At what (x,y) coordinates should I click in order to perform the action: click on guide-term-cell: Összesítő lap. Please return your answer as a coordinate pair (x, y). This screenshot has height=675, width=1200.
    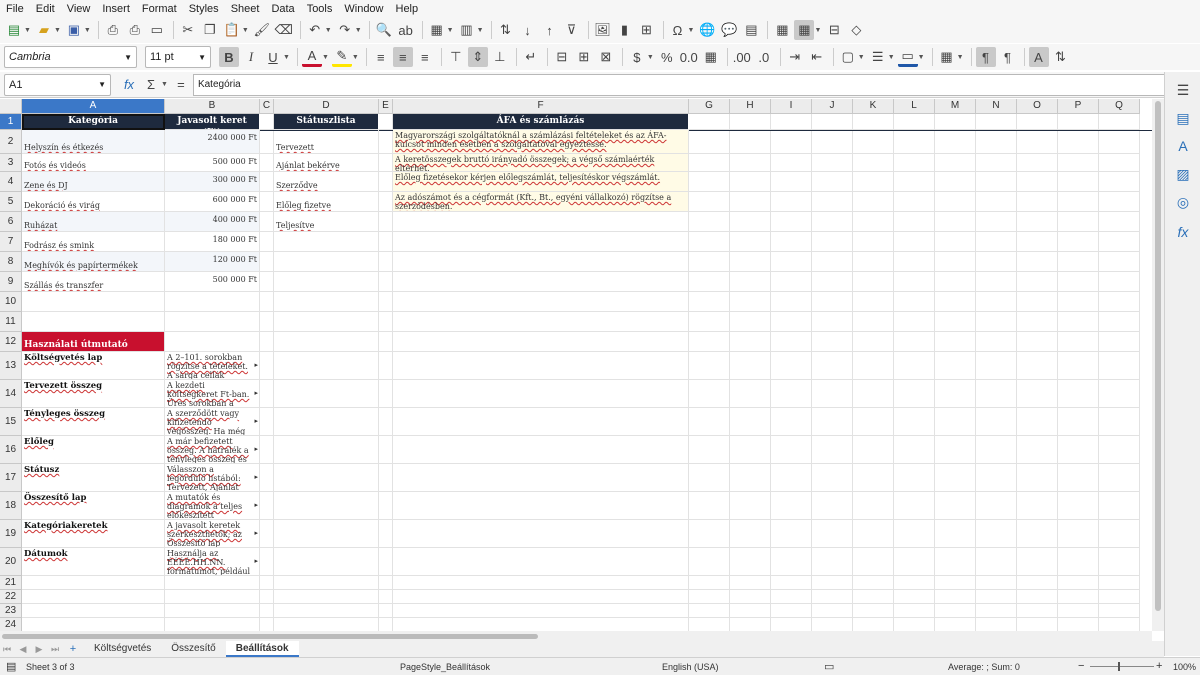
    Looking at the image, I should click on (93, 506).